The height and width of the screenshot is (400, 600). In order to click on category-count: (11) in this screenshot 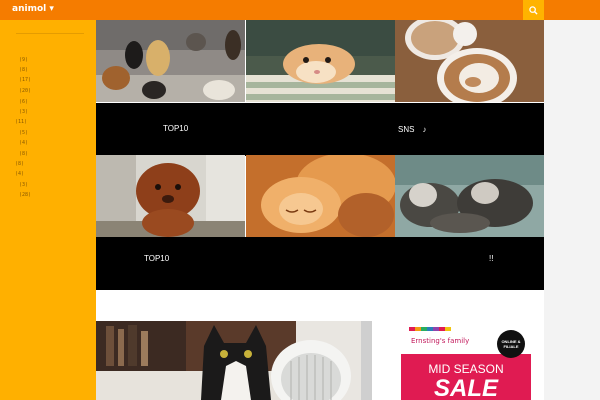, I will do `click(21, 122)`.